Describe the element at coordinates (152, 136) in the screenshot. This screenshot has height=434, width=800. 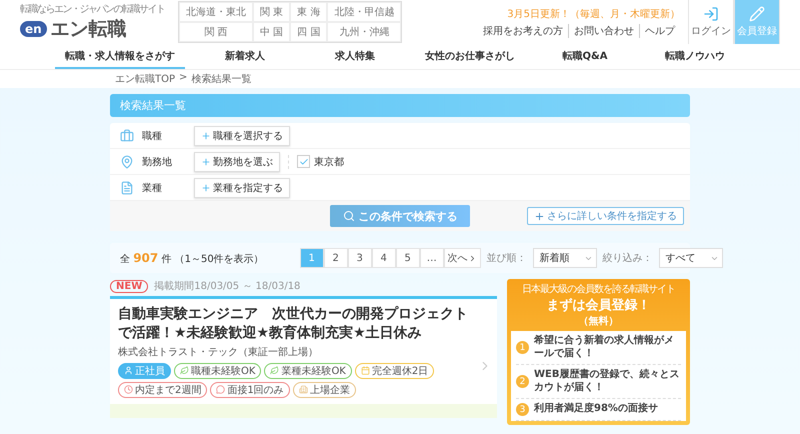
I see `condition-label: 職種` at that location.